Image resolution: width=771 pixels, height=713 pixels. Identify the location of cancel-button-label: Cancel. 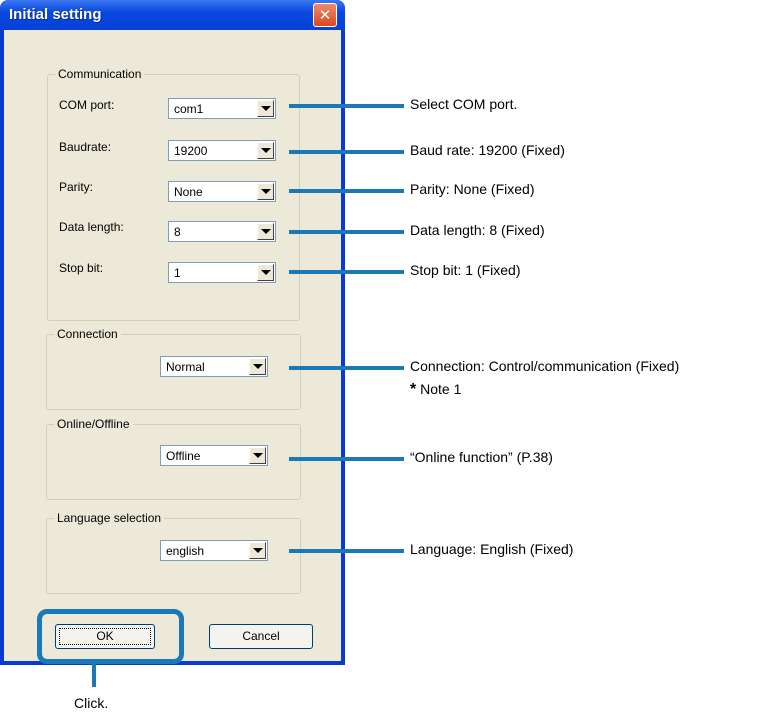
(261, 636).